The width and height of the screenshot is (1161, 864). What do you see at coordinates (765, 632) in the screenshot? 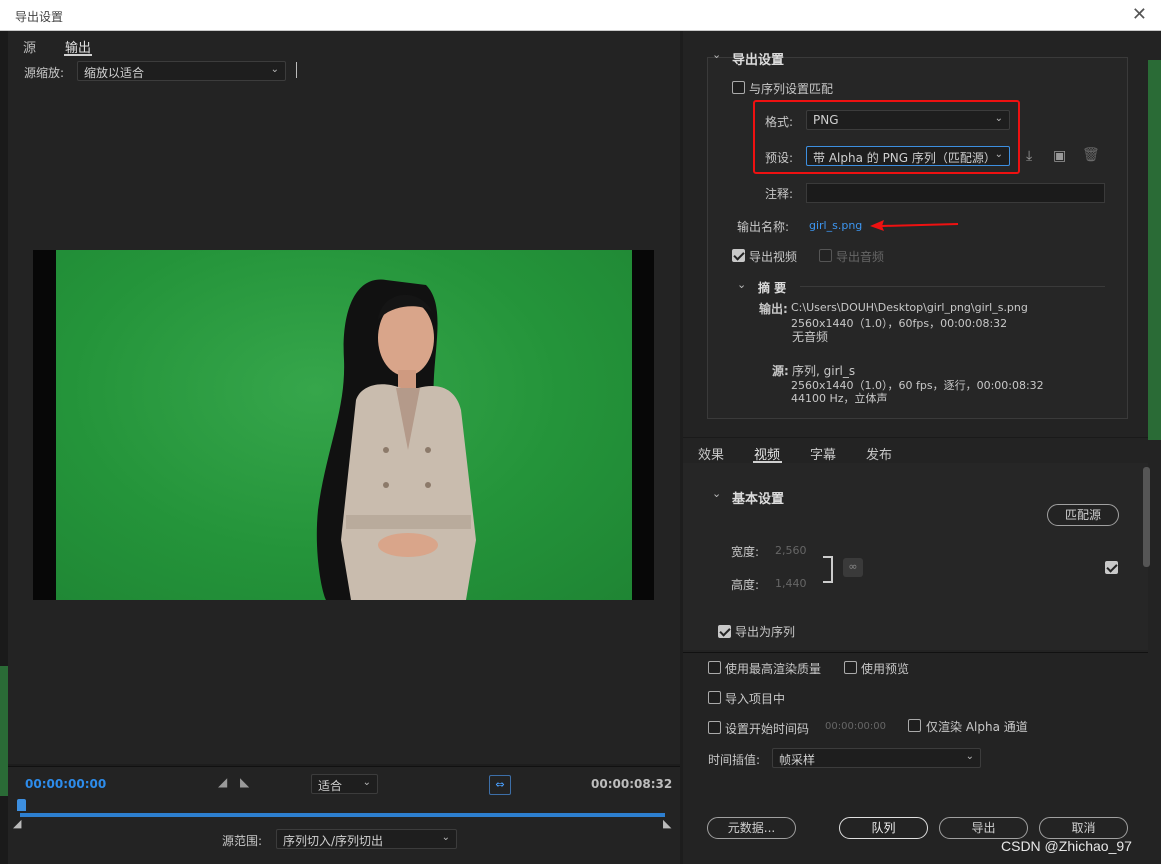
I see `export-as-sequence-label: 导出为序列` at bounding box center [765, 632].